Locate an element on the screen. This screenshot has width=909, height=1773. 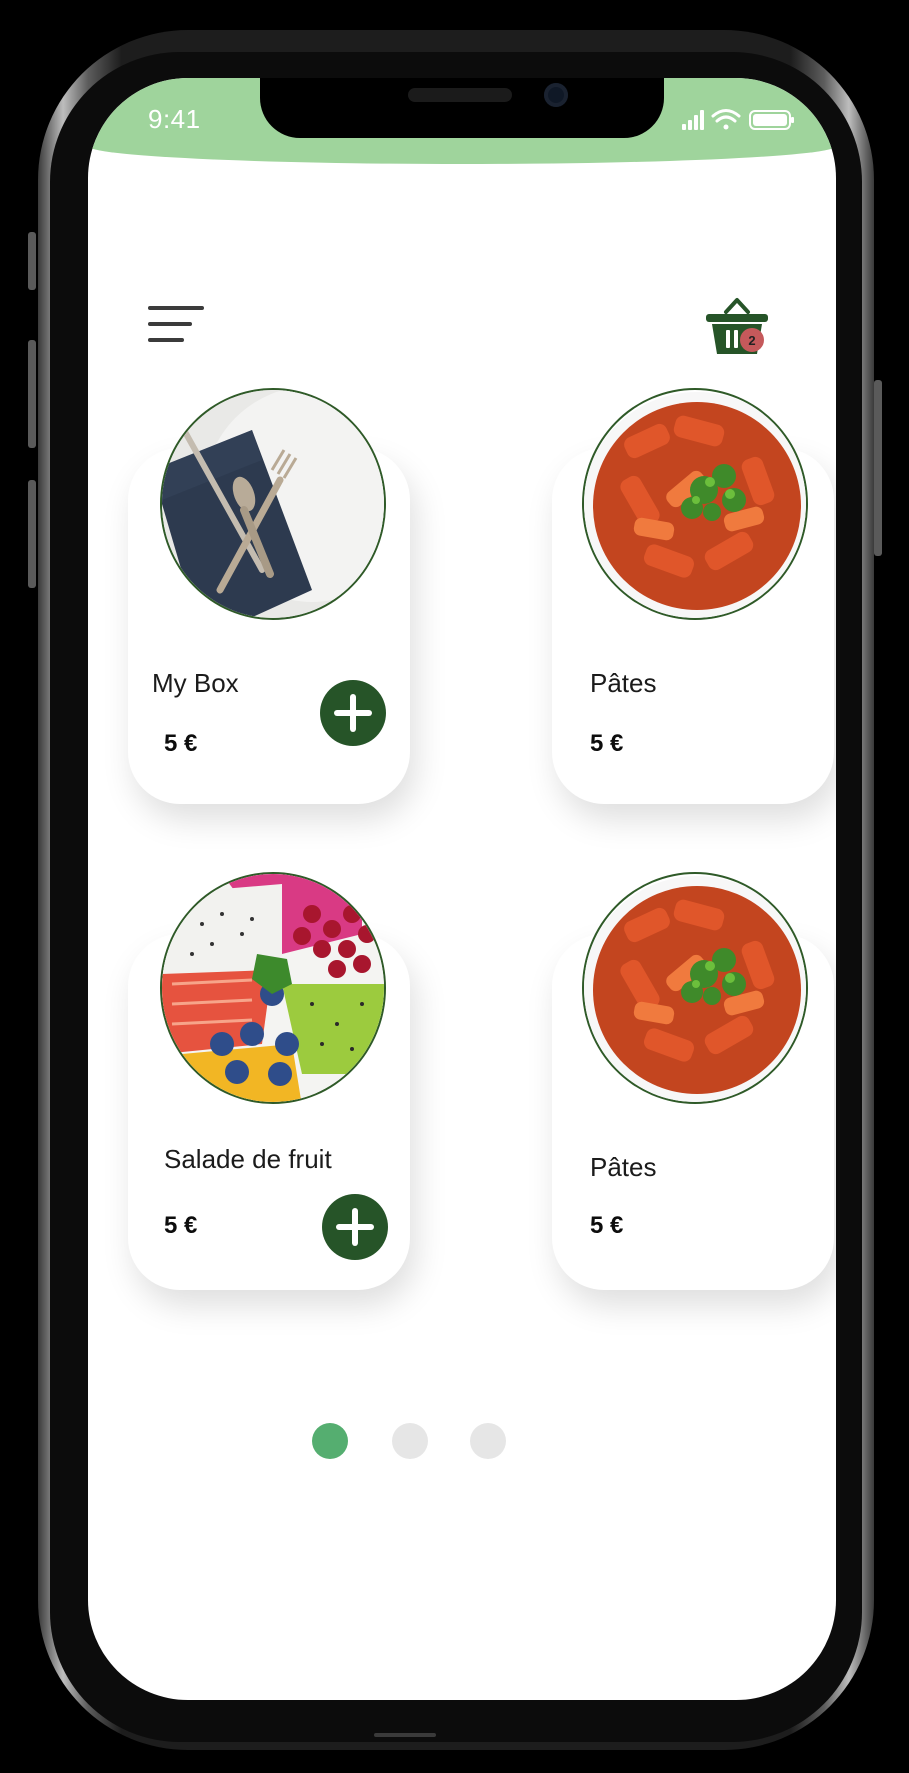
volume-down-button is located at coordinates (32, 534).